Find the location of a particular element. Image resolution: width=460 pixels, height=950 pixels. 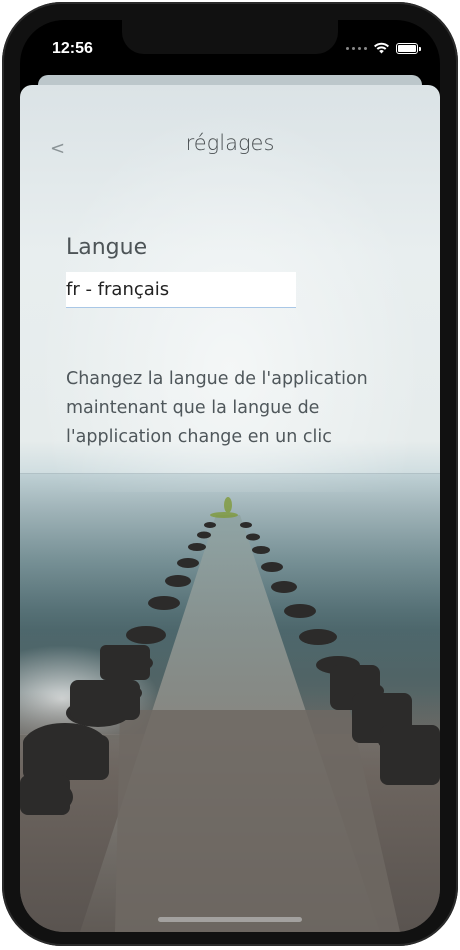

signal-dots-icon is located at coordinates (356, 48).